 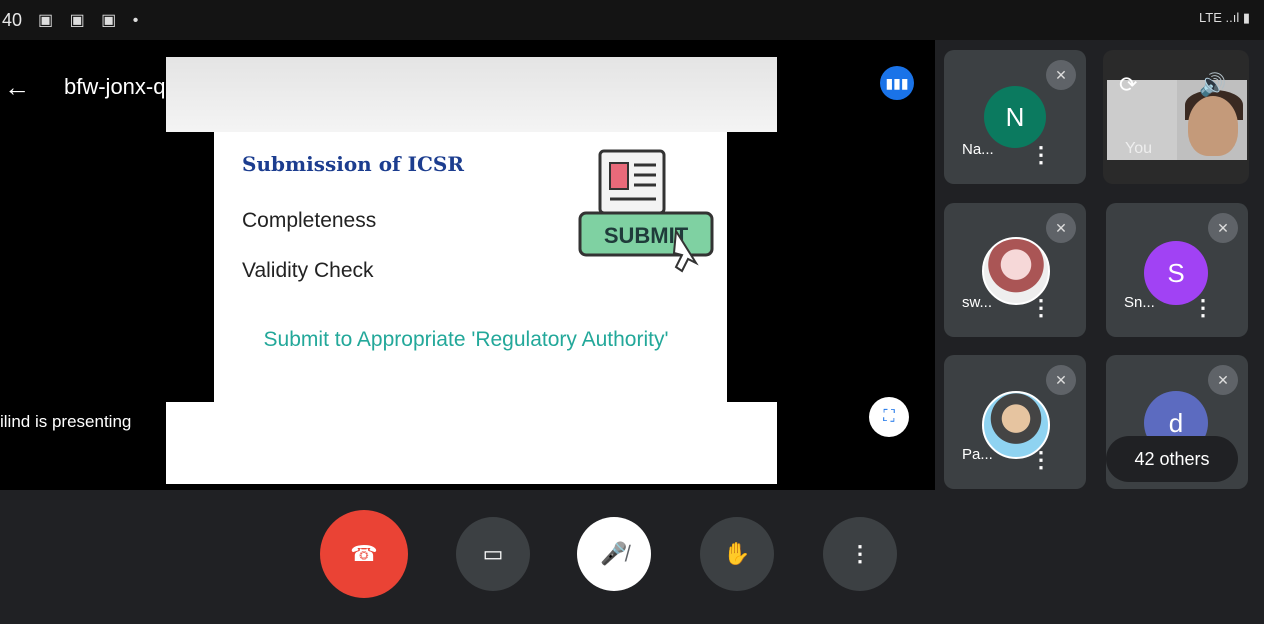 What do you see at coordinates (752, 267) in the screenshot?
I see `slide-right-bar` at bounding box center [752, 267].